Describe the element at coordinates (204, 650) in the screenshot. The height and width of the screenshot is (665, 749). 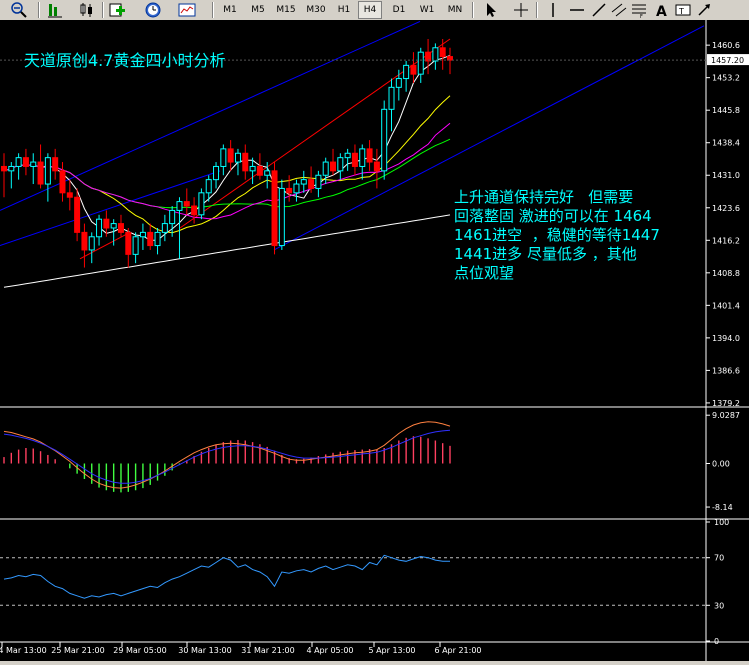
I see `time-tick-label: 30 Mar 13:00` at that location.